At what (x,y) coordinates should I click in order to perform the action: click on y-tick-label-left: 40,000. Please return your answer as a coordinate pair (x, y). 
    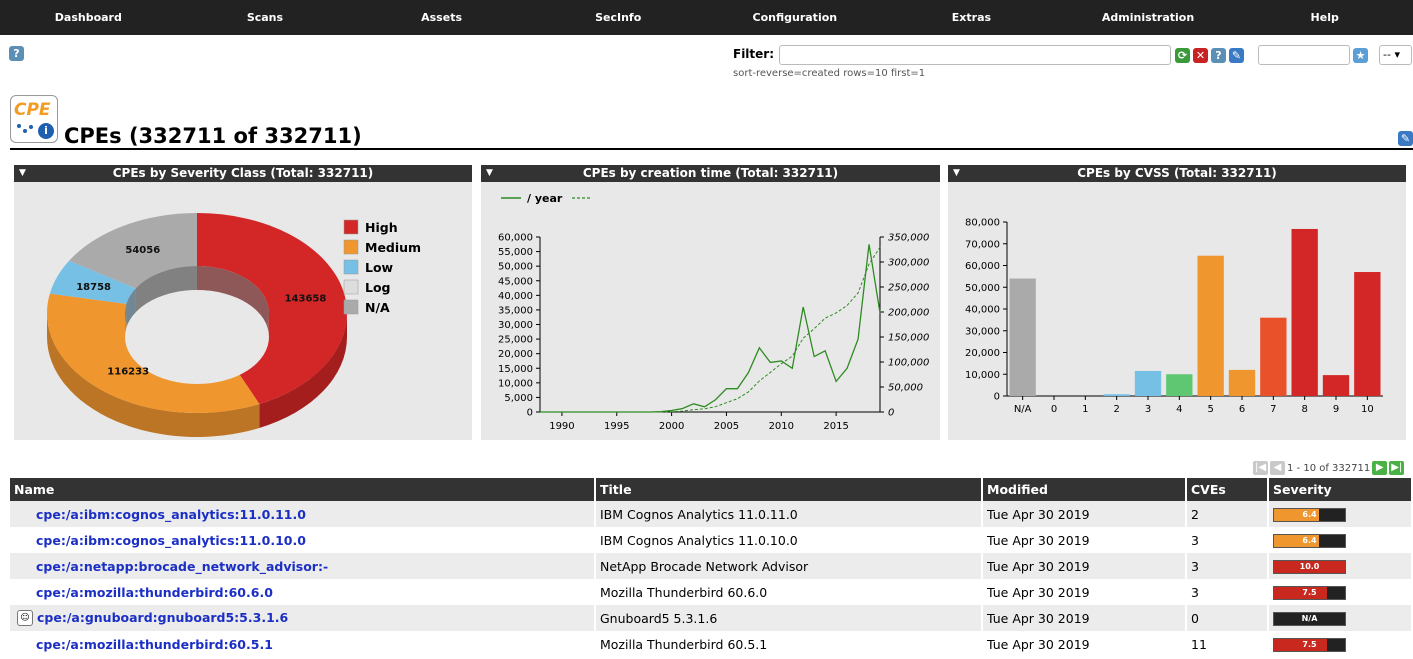
    Looking at the image, I should click on (515, 296).